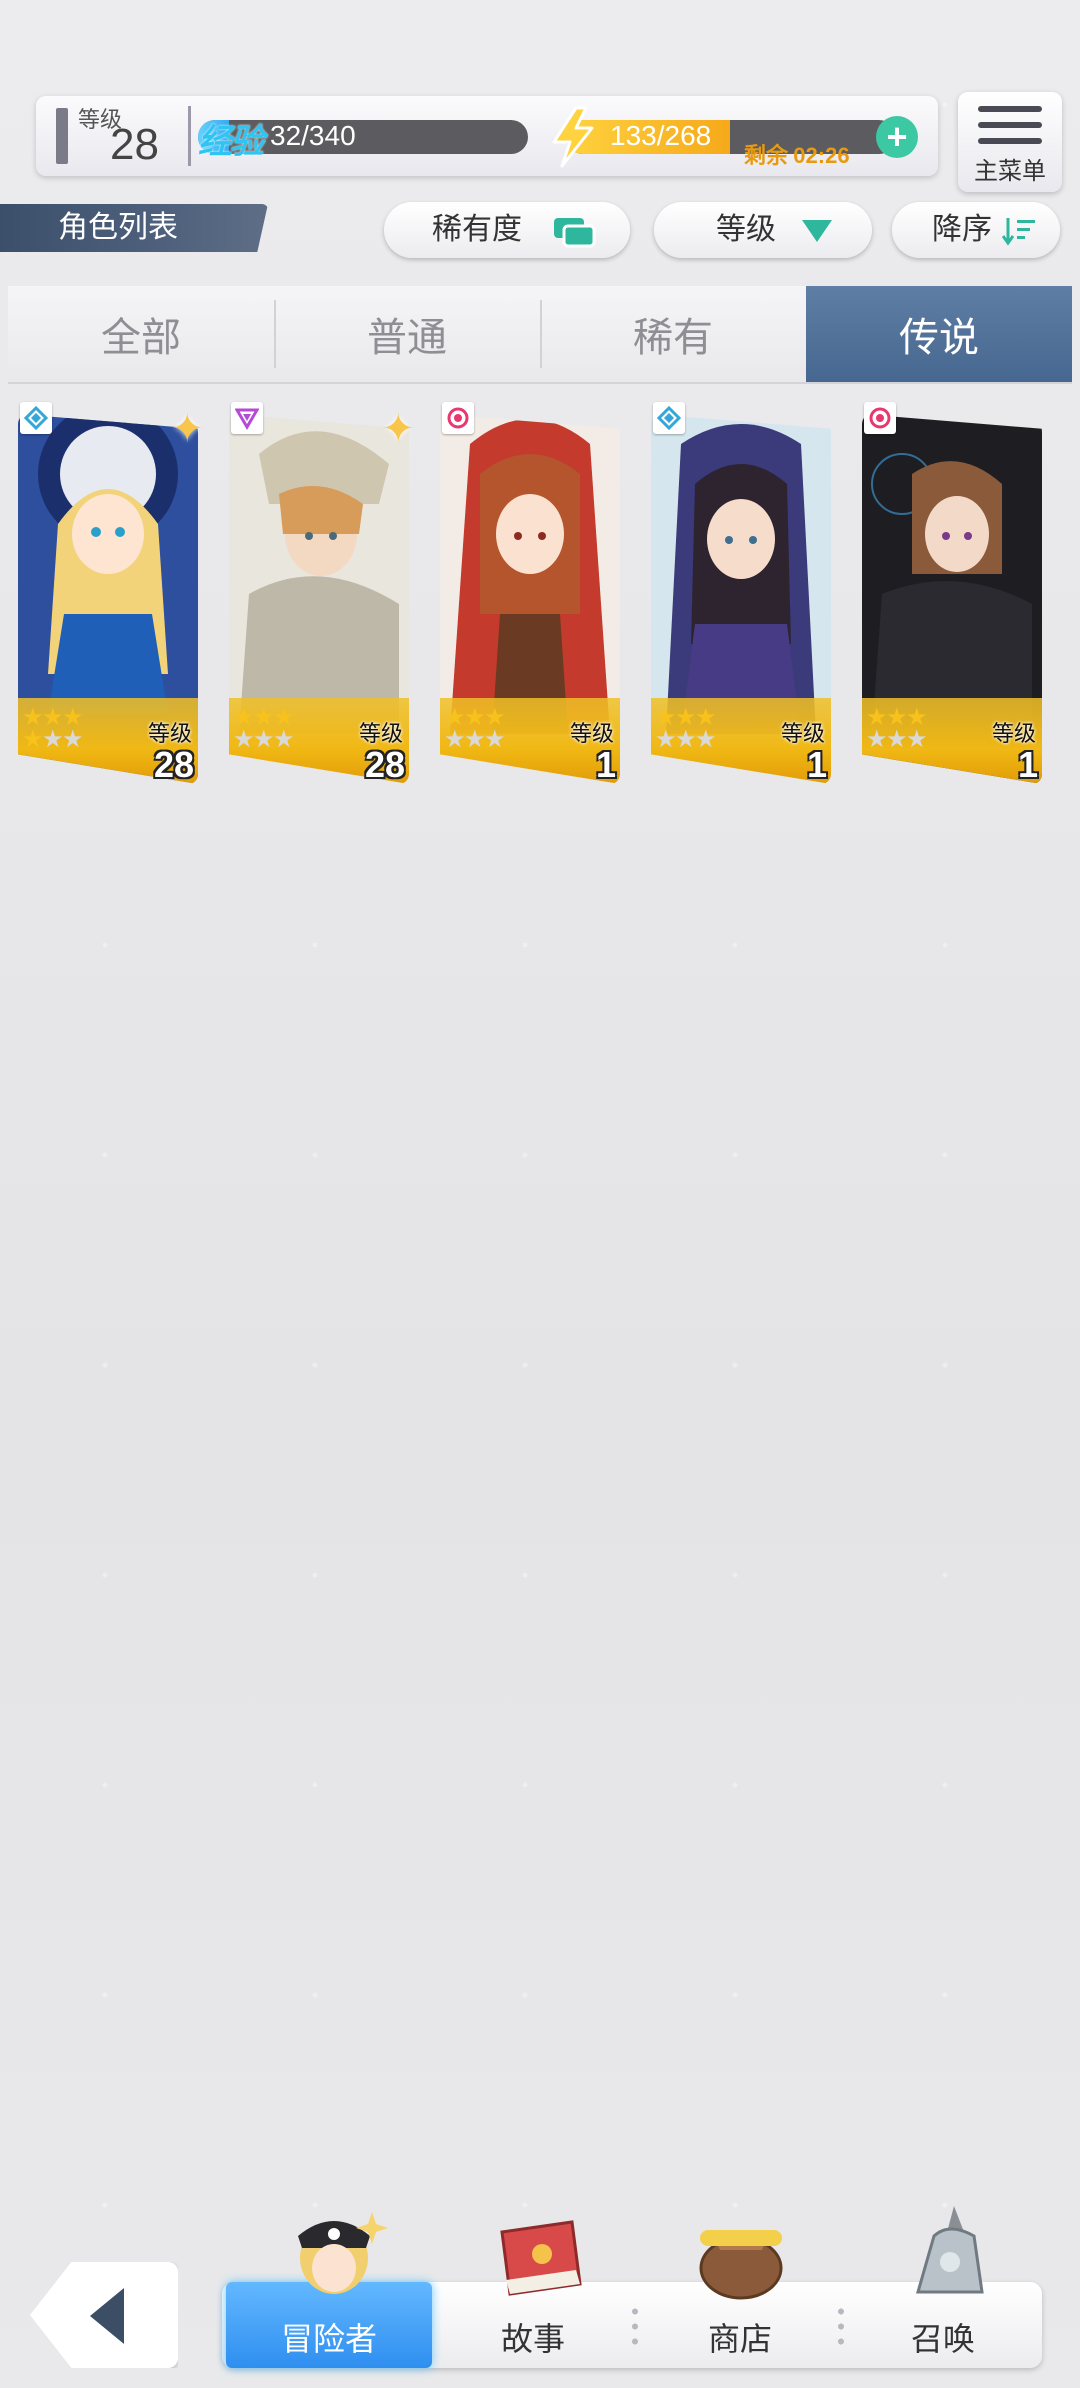 The image size is (1080, 2388). Describe the element at coordinates (541, 2258) in the screenshot. I see `book-icon` at that location.